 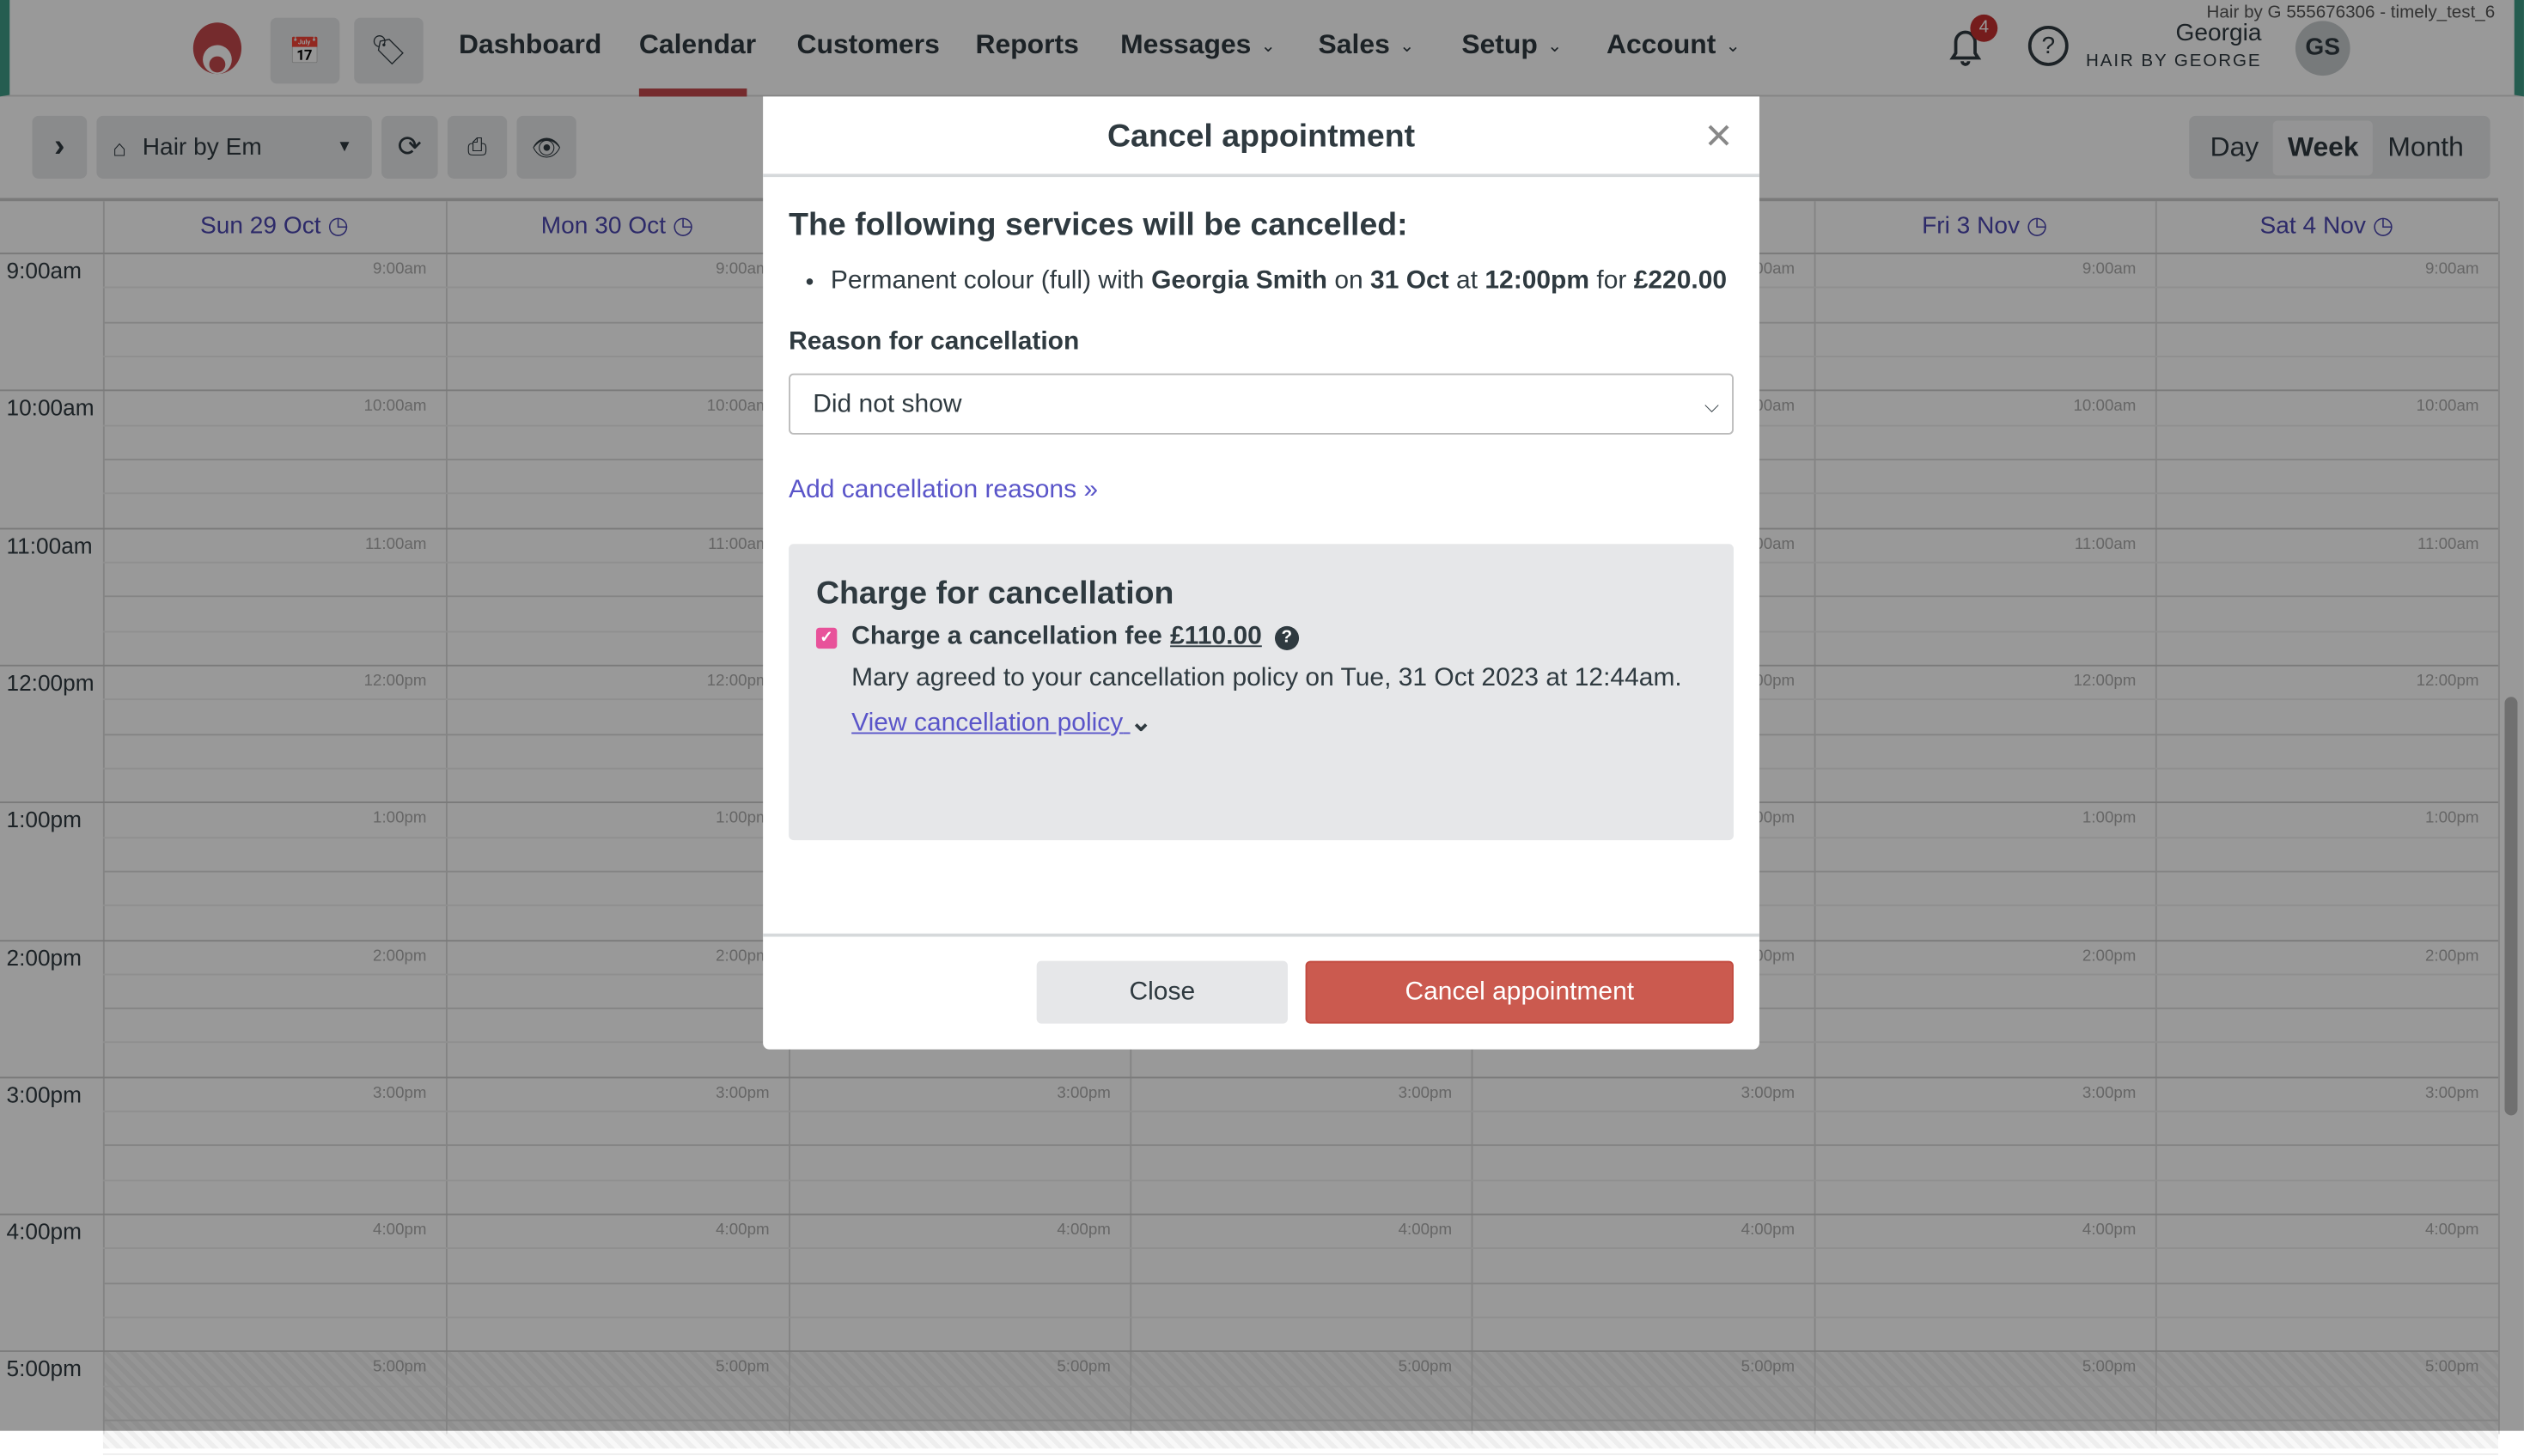 What do you see at coordinates (994, 594) in the screenshot?
I see `charge-title: Charge for cancellation` at bounding box center [994, 594].